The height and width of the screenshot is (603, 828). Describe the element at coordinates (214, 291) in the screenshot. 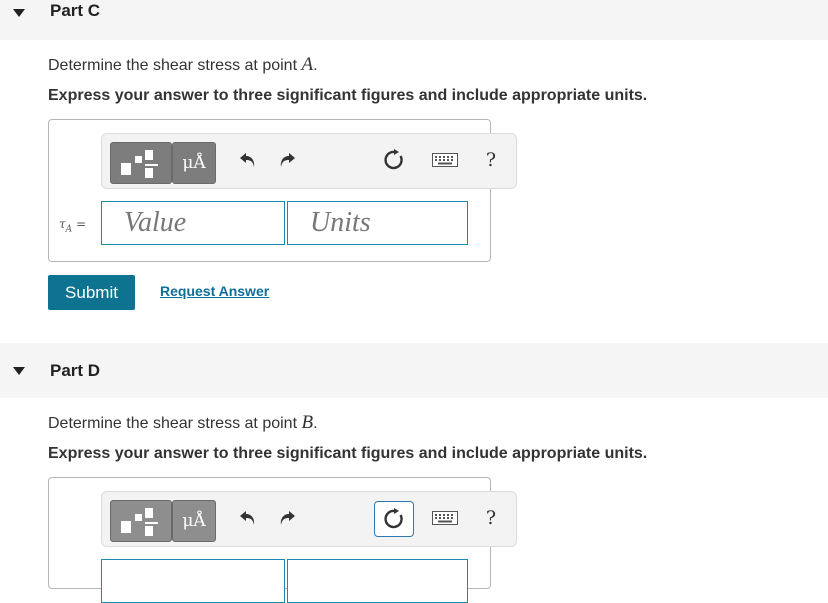

I see `request-answer-link: Request Answer` at that location.